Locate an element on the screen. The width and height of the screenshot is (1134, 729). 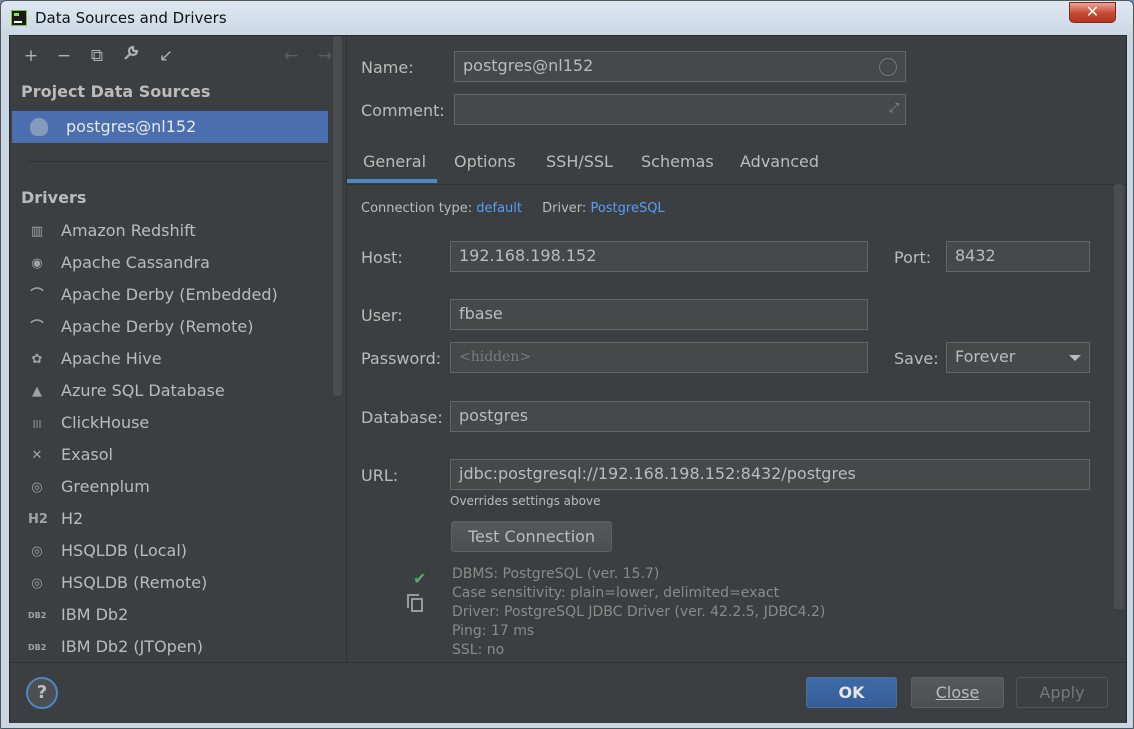
color-circle-icon is located at coordinates (888, 67).